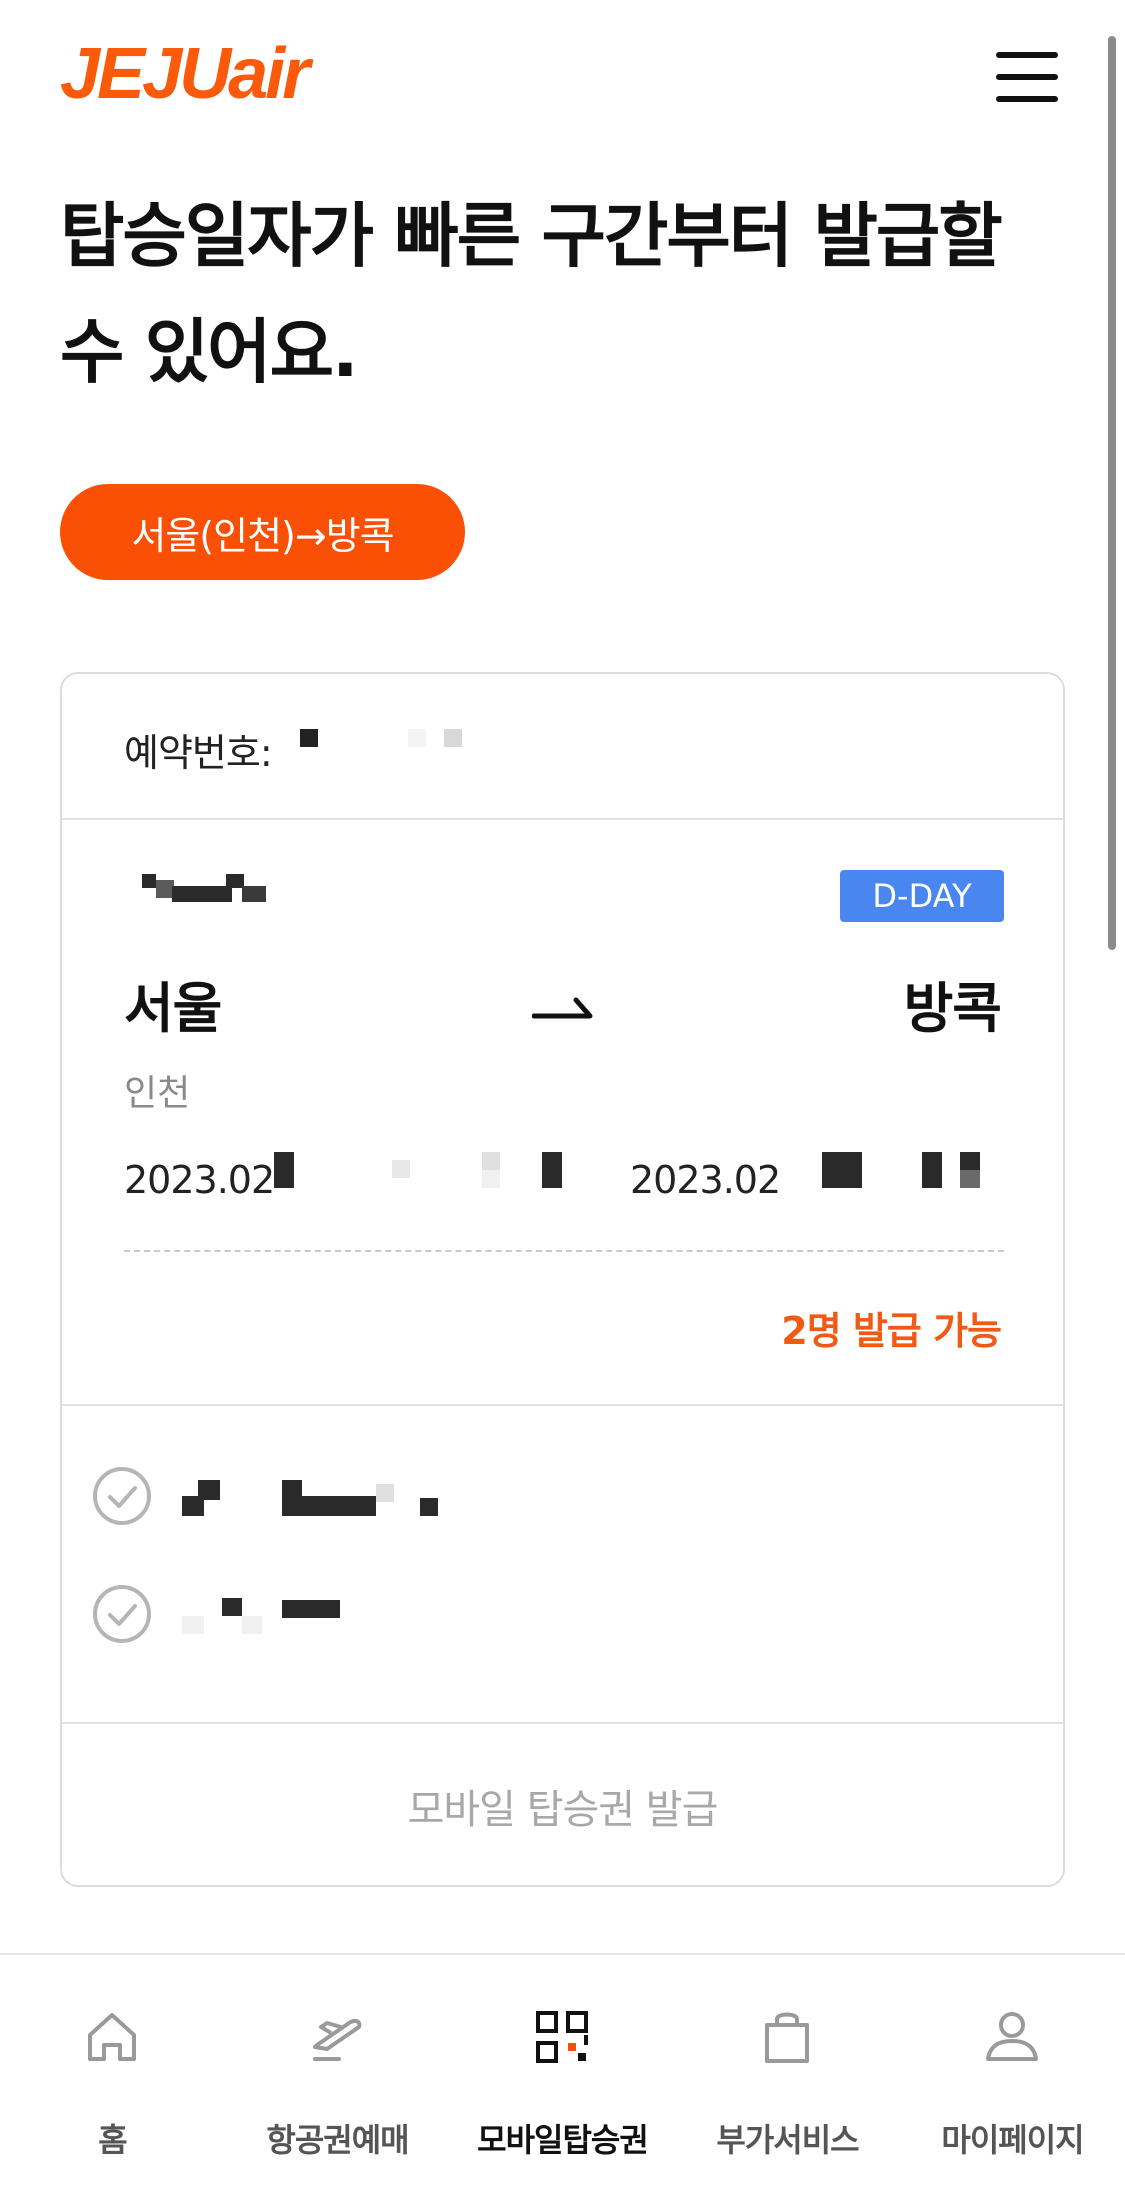 The width and height of the screenshot is (1125, 2208). What do you see at coordinates (337, 2039) in the screenshot?
I see `airplane-ticket-icon` at bounding box center [337, 2039].